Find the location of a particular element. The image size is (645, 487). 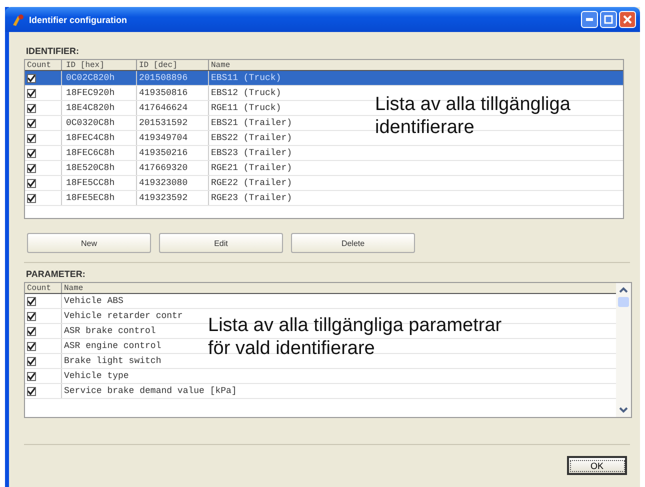

table-cell: ASR engine control is located at coordinates (113, 346).